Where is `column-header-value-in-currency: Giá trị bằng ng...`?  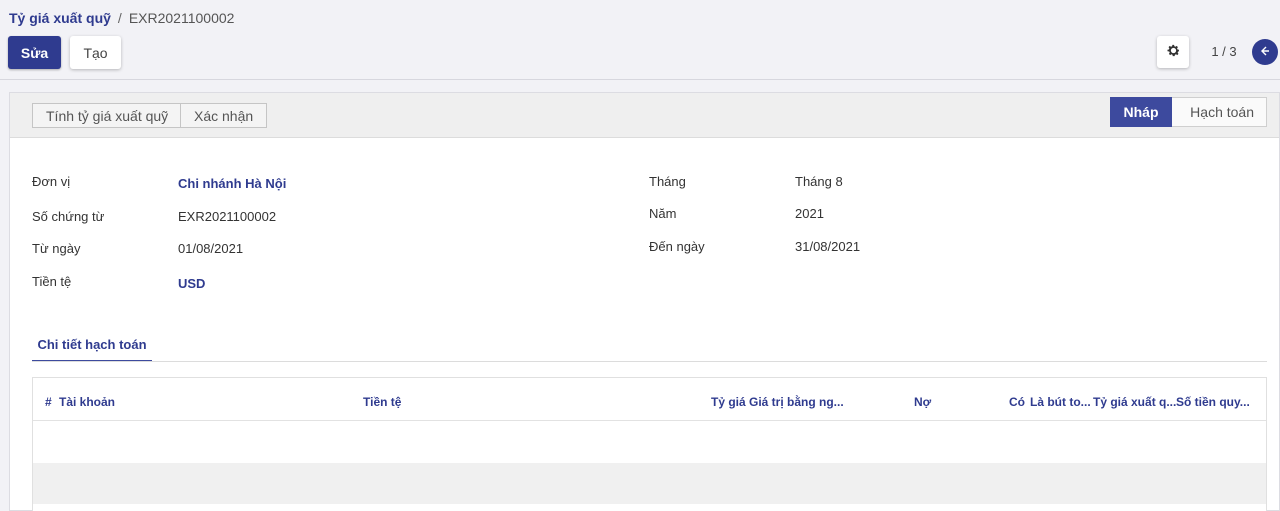 column-header-value-in-currency: Giá trị bằng ng... is located at coordinates (796, 402).